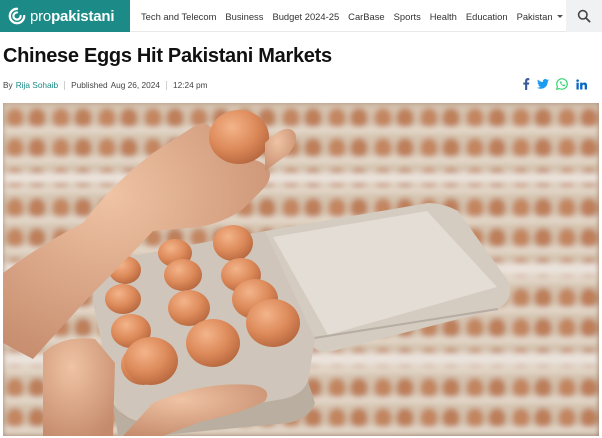 The height and width of the screenshot is (438, 602). Describe the element at coordinates (17, 16) in the screenshot. I see `logo-mark-icon` at that location.